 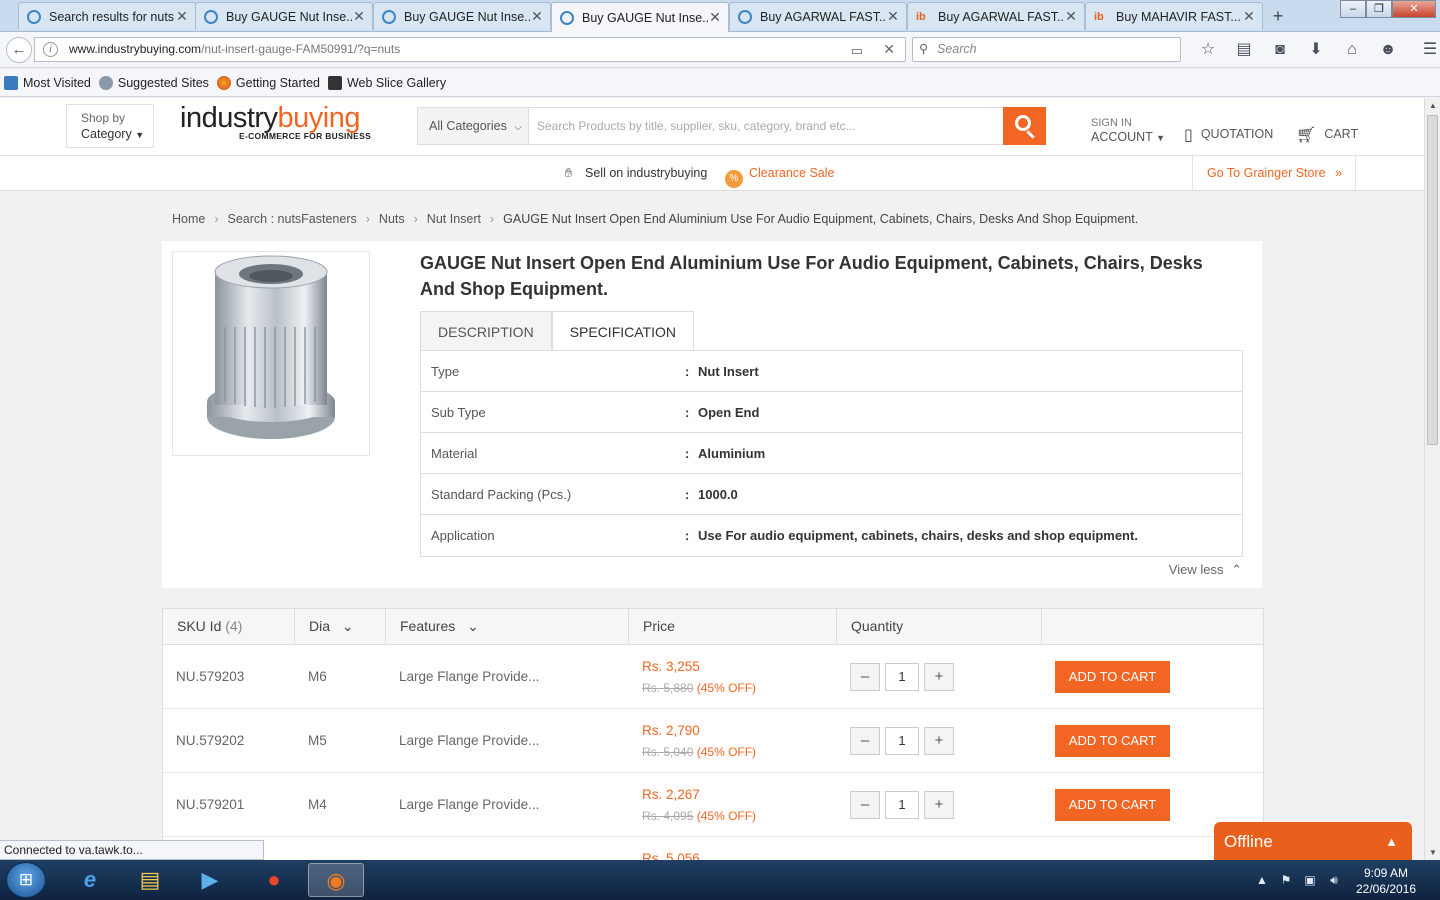 What do you see at coordinates (340, 626) in the screenshot?
I see `header-dia: Dia ⌄` at bounding box center [340, 626].